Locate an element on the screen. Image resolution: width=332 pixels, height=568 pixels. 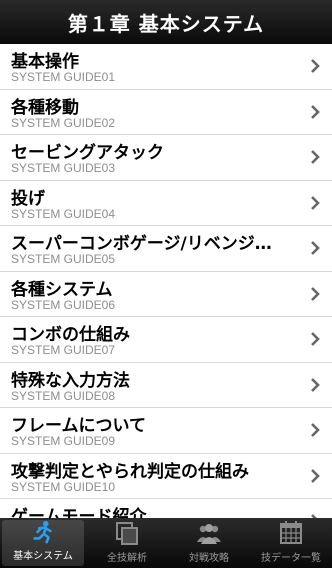
list-item-title: 投げ is located at coordinates (28, 198).